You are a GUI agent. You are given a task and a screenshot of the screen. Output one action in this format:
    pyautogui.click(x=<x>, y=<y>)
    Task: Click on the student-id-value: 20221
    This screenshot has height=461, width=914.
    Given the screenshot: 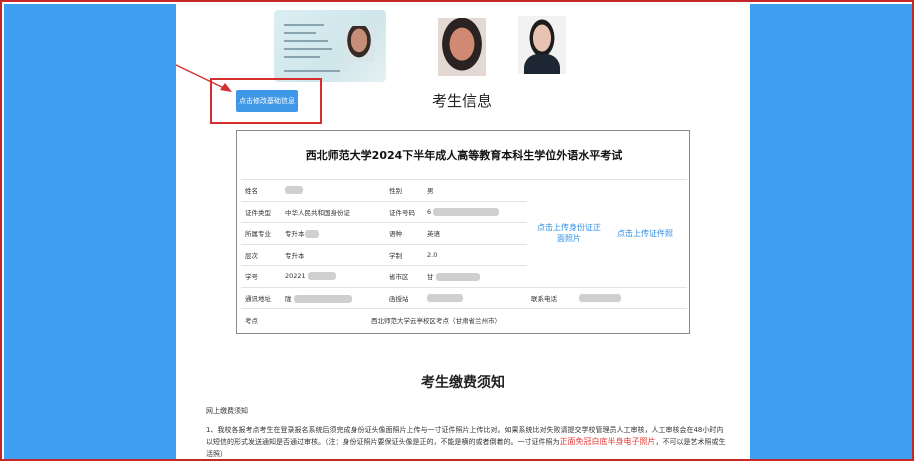 What is the action you would take?
    pyautogui.click(x=333, y=276)
    